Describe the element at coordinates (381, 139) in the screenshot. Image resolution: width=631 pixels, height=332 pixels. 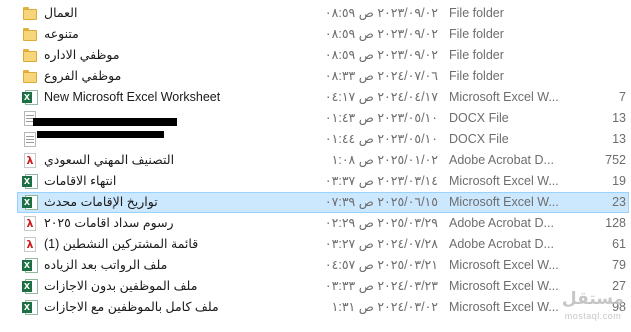
I see `file-date-modified: ٢٠٢٣/٠٥/١٠ ص ٠١:٤٤` at that location.